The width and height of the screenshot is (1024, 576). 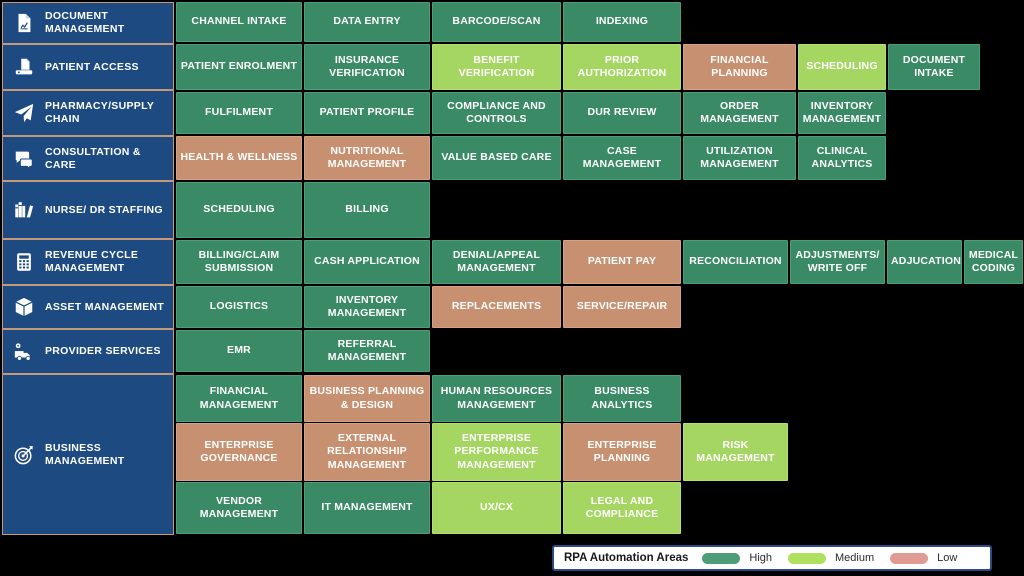 I want to click on process-cell-label: CLINICAL ANALYTICS, so click(x=842, y=157).